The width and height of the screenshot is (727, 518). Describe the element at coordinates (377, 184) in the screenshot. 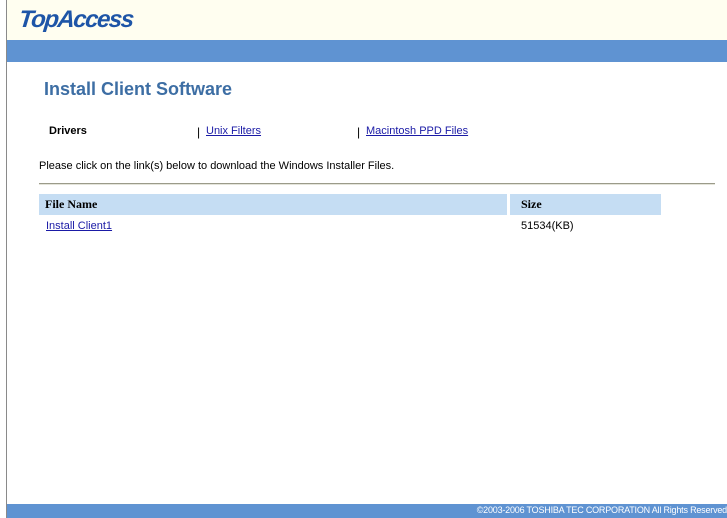

I see `divider` at that location.